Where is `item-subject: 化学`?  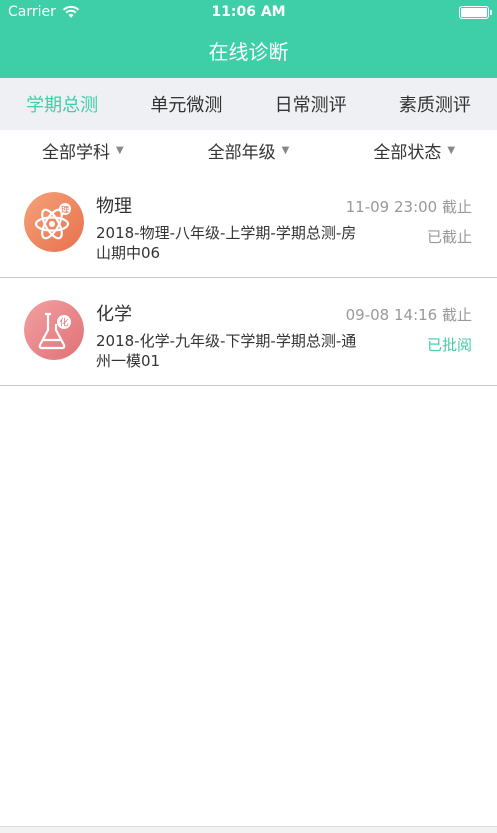
item-subject: 化学 is located at coordinates (114, 314).